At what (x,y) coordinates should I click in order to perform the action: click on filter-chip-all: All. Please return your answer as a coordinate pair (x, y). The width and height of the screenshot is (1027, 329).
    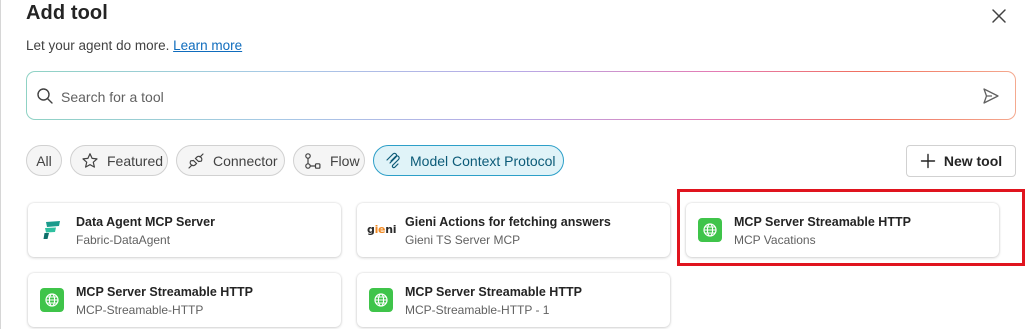
    Looking at the image, I should click on (44, 160).